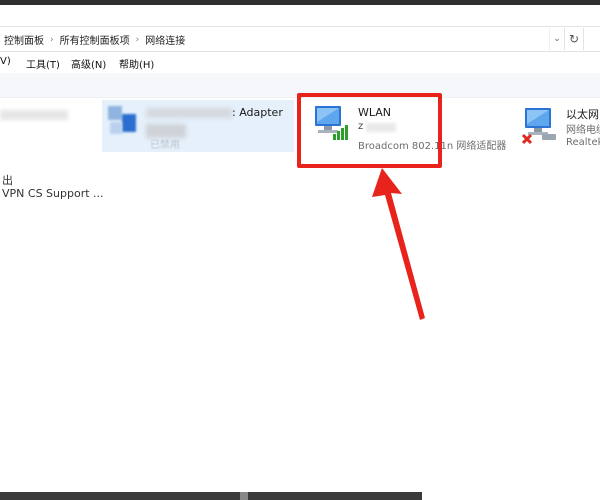 This screenshot has width=600, height=500. Describe the element at coordinates (583, 130) in the screenshot. I see `ethernet-status: 网络电缆` at that location.